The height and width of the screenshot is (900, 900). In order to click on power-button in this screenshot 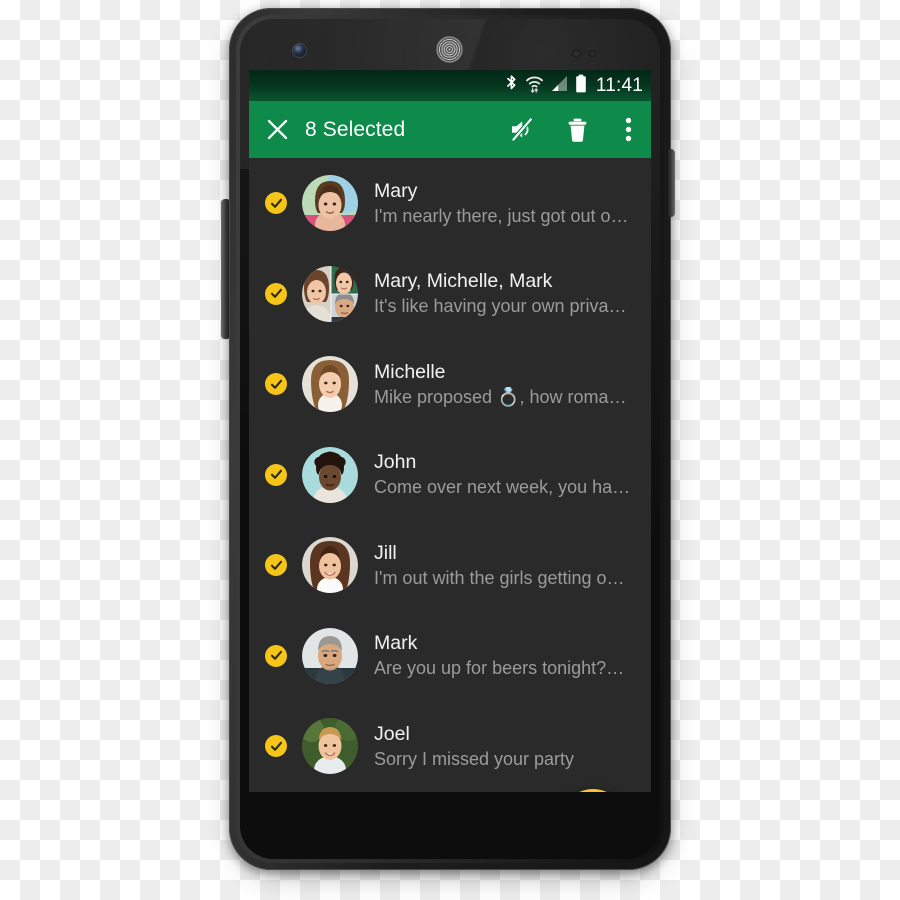, I will do `click(671, 183)`.